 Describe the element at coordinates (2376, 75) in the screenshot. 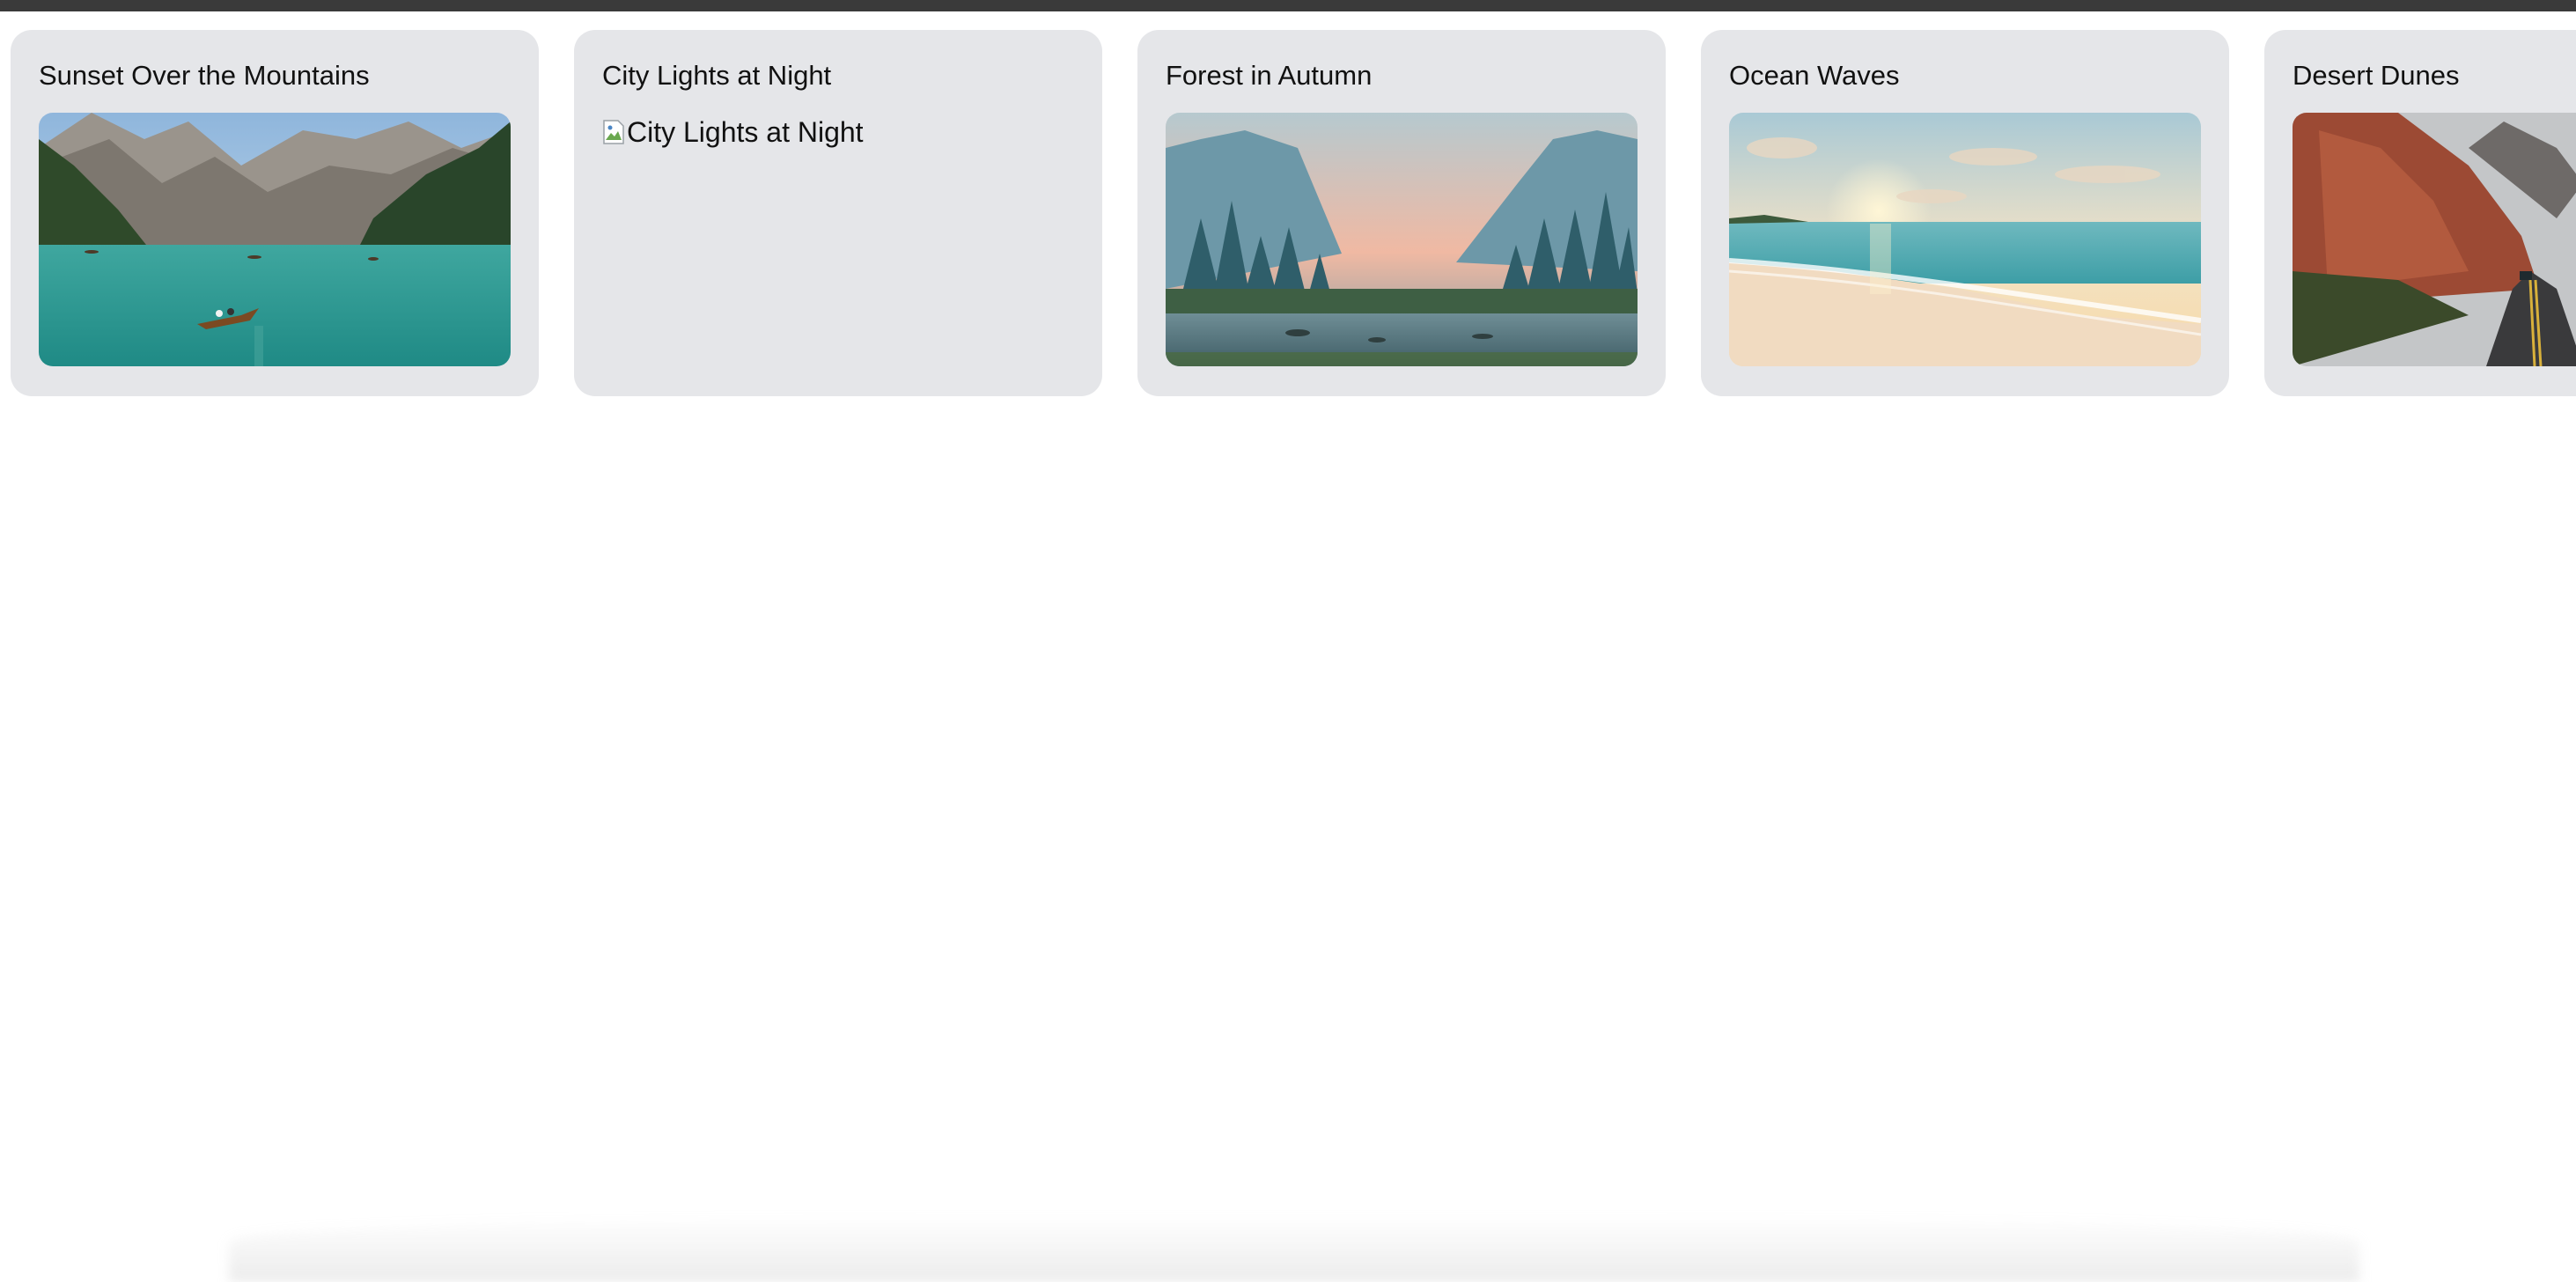

I see `card-title: Desert Dunes` at that location.